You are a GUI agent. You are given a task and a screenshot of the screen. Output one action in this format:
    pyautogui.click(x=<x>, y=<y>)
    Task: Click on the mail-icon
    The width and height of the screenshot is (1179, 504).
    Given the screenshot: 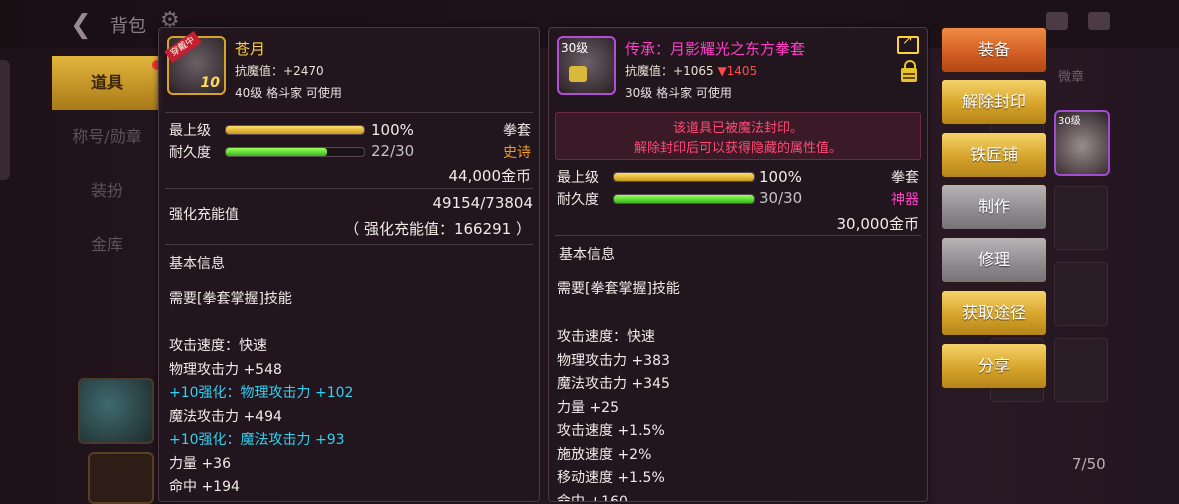 What is the action you would take?
    pyautogui.click(x=1057, y=21)
    